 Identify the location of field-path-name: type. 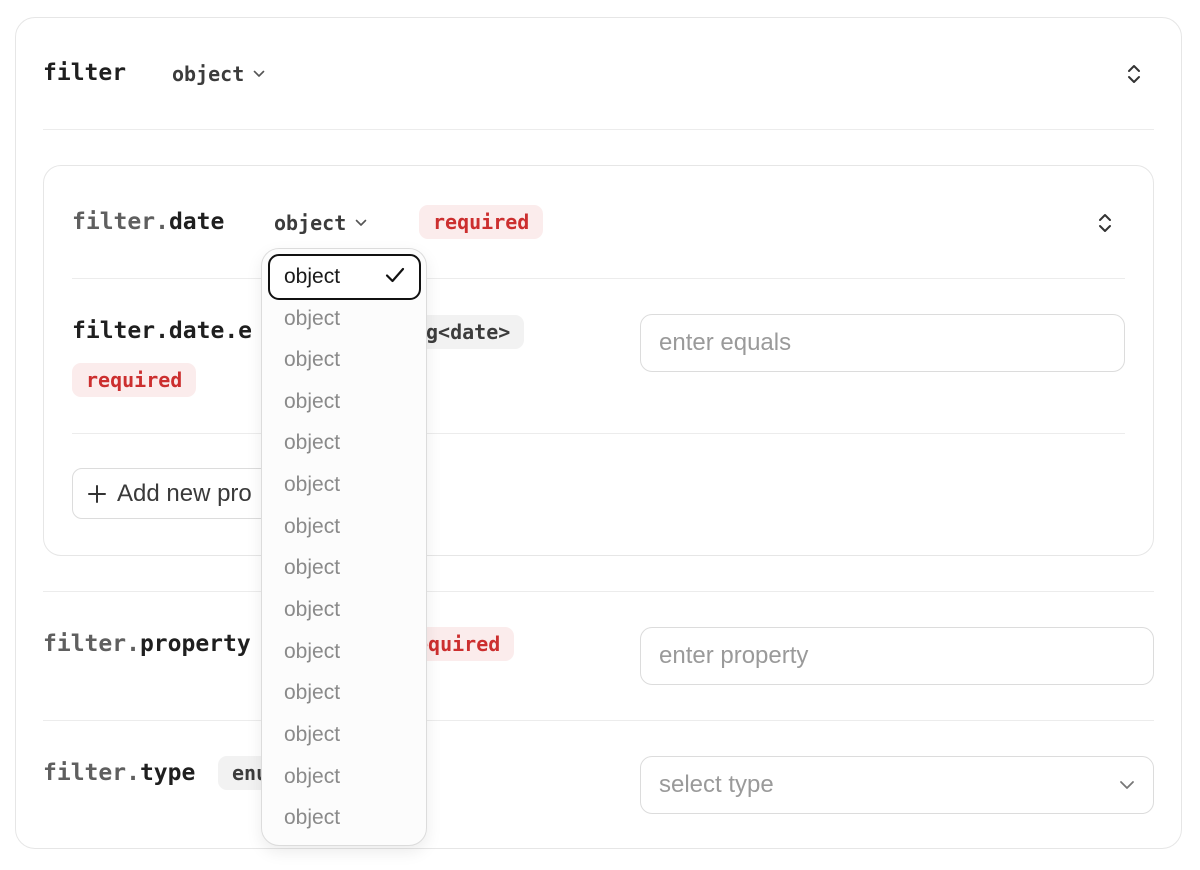
(167, 773).